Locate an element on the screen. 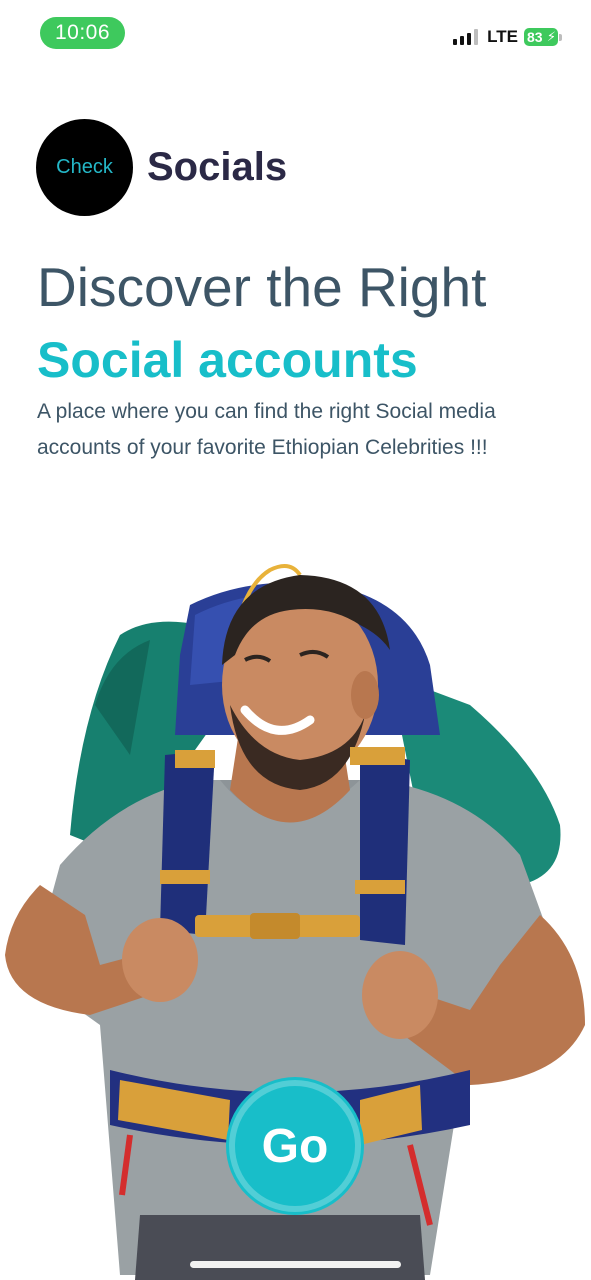 This screenshot has height=1280, width=591. logo-circle-text: Check is located at coordinates (84, 167).